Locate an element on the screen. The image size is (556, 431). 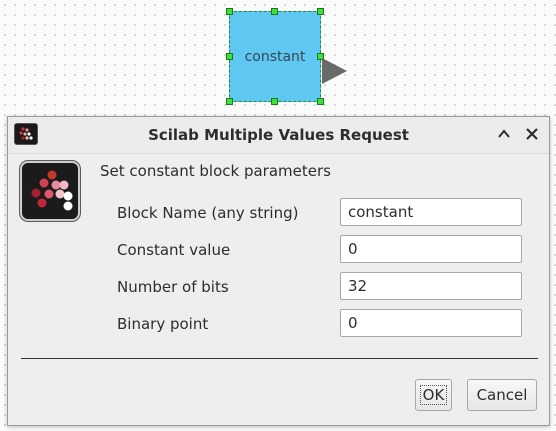
number-of-bits-input is located at coordinates (431, 286).